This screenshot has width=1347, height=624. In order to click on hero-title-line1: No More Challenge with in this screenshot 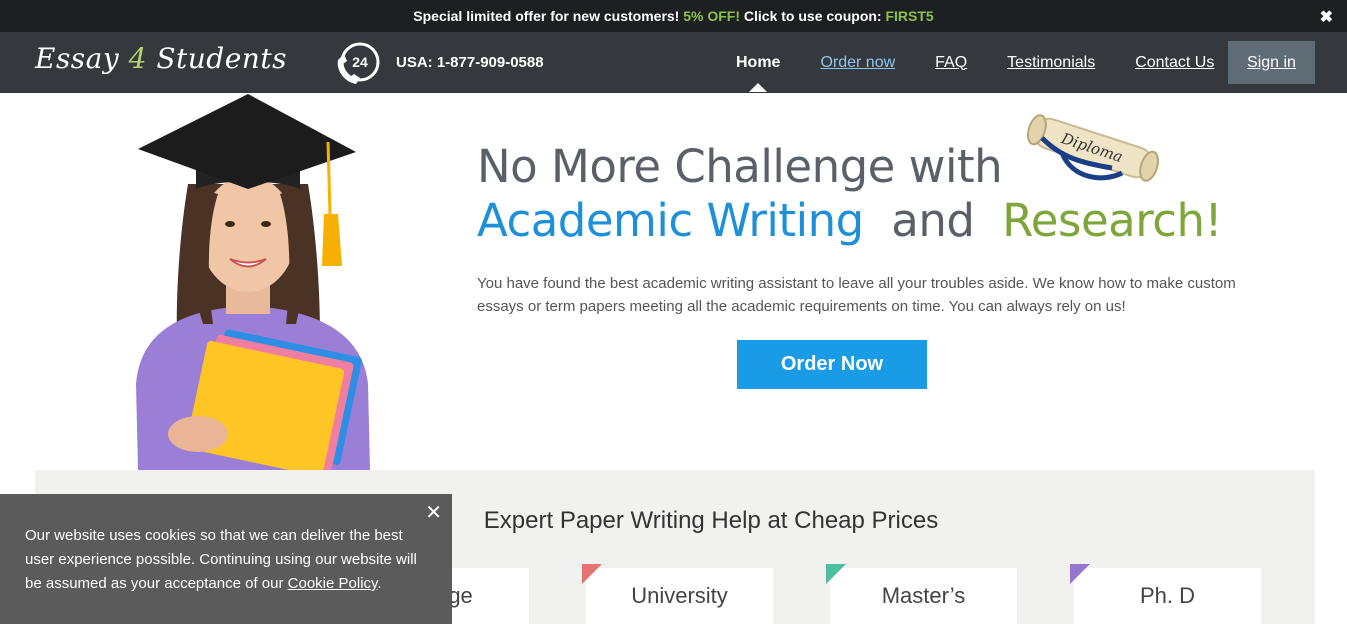, I will do `click(740, 166)`.